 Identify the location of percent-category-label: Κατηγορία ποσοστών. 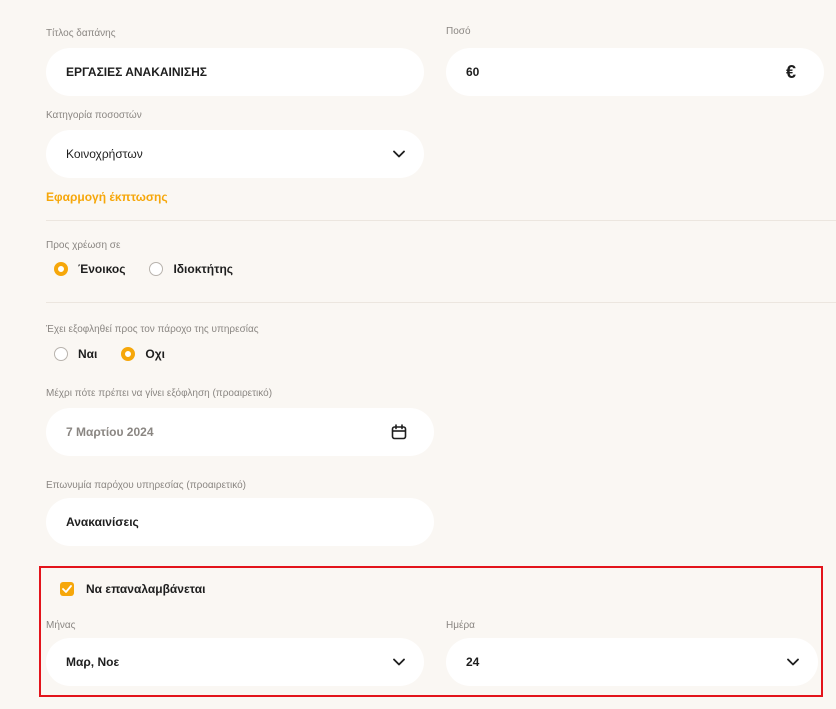
(94, 115).